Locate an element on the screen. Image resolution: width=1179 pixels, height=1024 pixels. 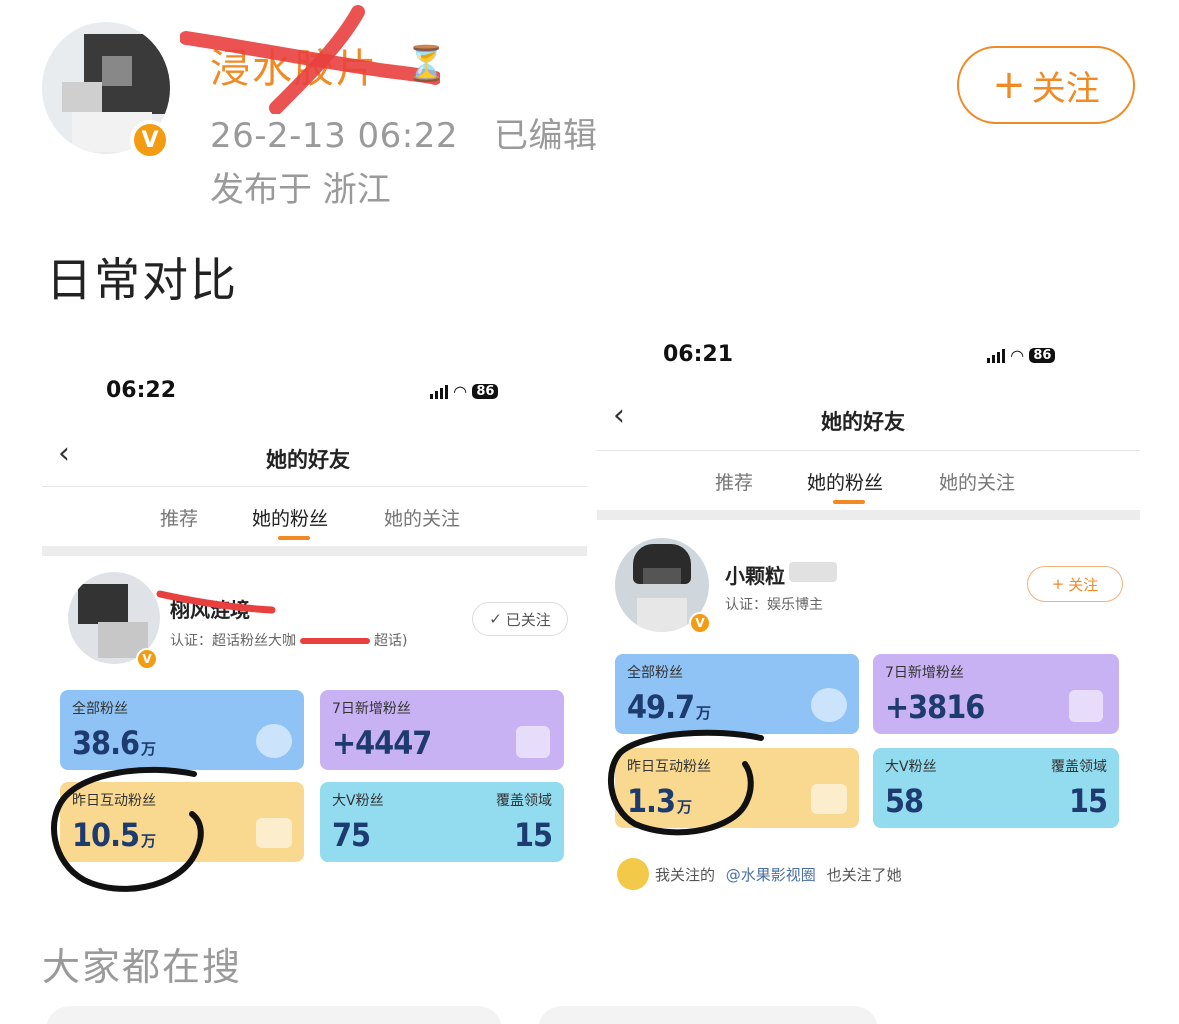
stat-value: 38.6 万 is located at coordinates (114, 743).